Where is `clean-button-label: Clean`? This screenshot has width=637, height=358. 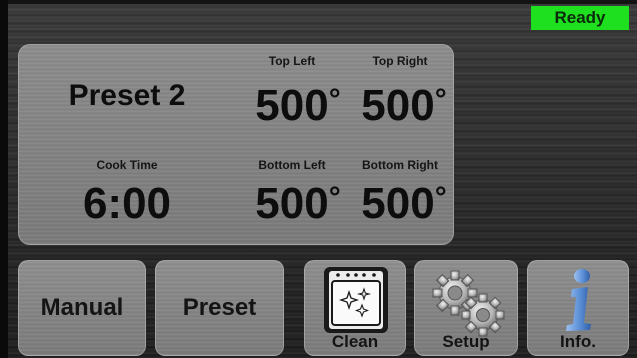 clean-button-label: Clean is located at coordinates (355, 341).